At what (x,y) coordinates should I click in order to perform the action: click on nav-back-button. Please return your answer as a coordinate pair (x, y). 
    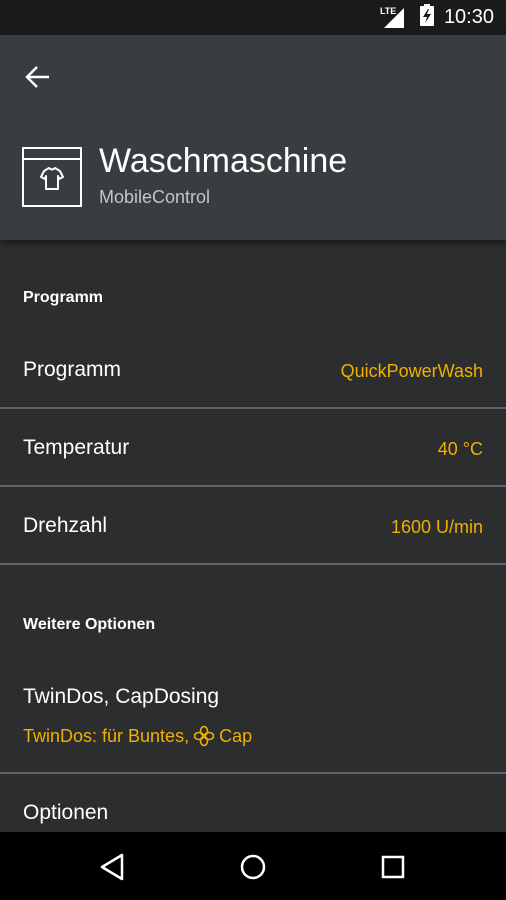
    Looking at the image, I should click on (113, 867).